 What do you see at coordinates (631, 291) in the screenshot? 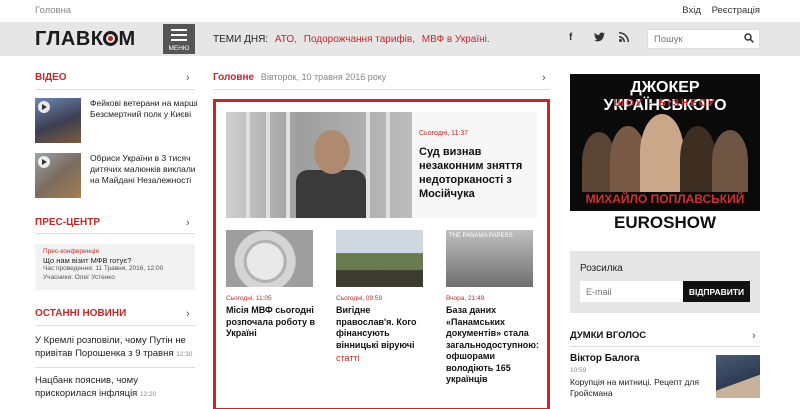
I see `email-field` at bounding box center [631, 291].